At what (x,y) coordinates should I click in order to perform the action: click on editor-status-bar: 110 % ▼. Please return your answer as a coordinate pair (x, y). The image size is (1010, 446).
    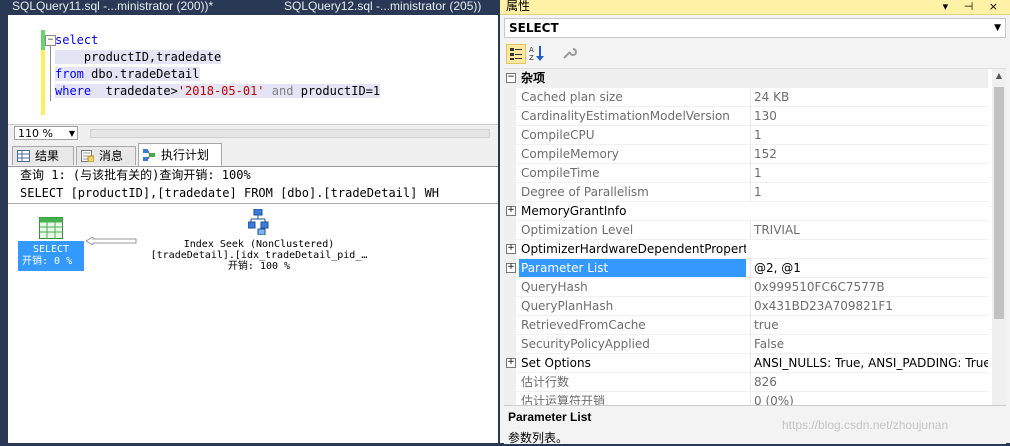
    Looking at the image, I should click on (253, 133).